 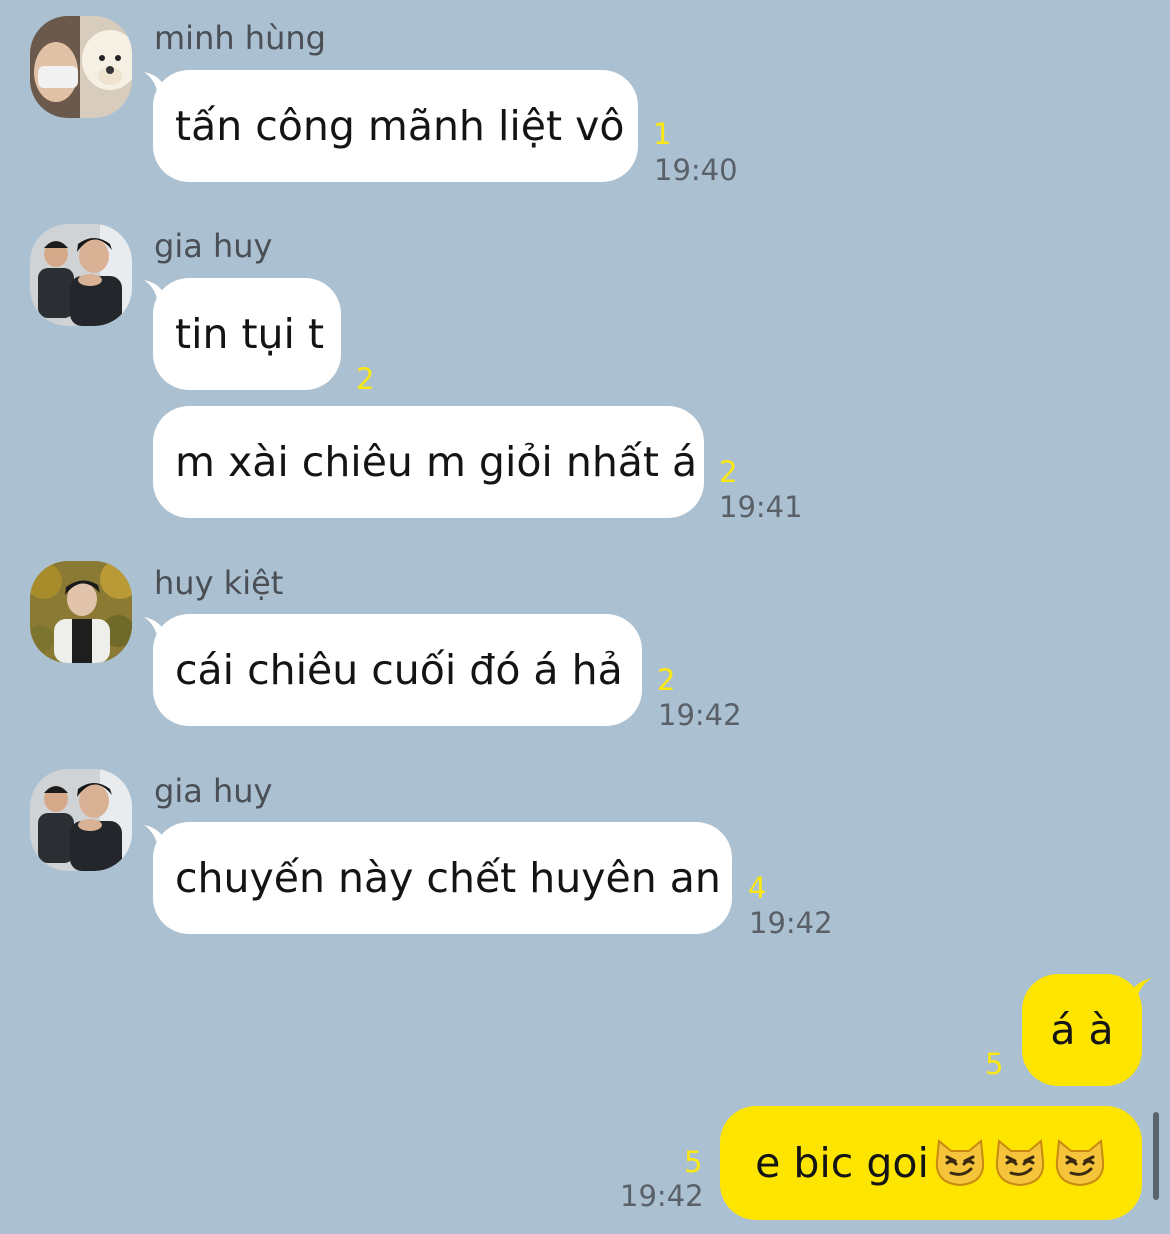 I want to click on unread-count: 1, so click(x=662, y=134).